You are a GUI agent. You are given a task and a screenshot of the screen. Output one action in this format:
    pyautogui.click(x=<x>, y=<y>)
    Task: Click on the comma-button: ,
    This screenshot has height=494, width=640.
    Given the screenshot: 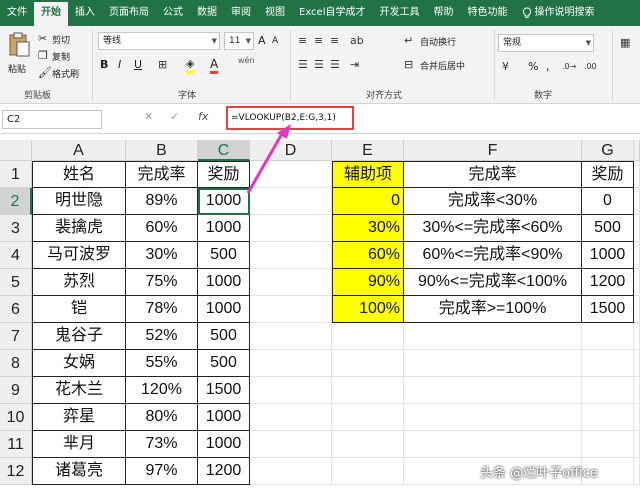 What is the action you would take?
    pyautogui.click(x=548, y=66)
    